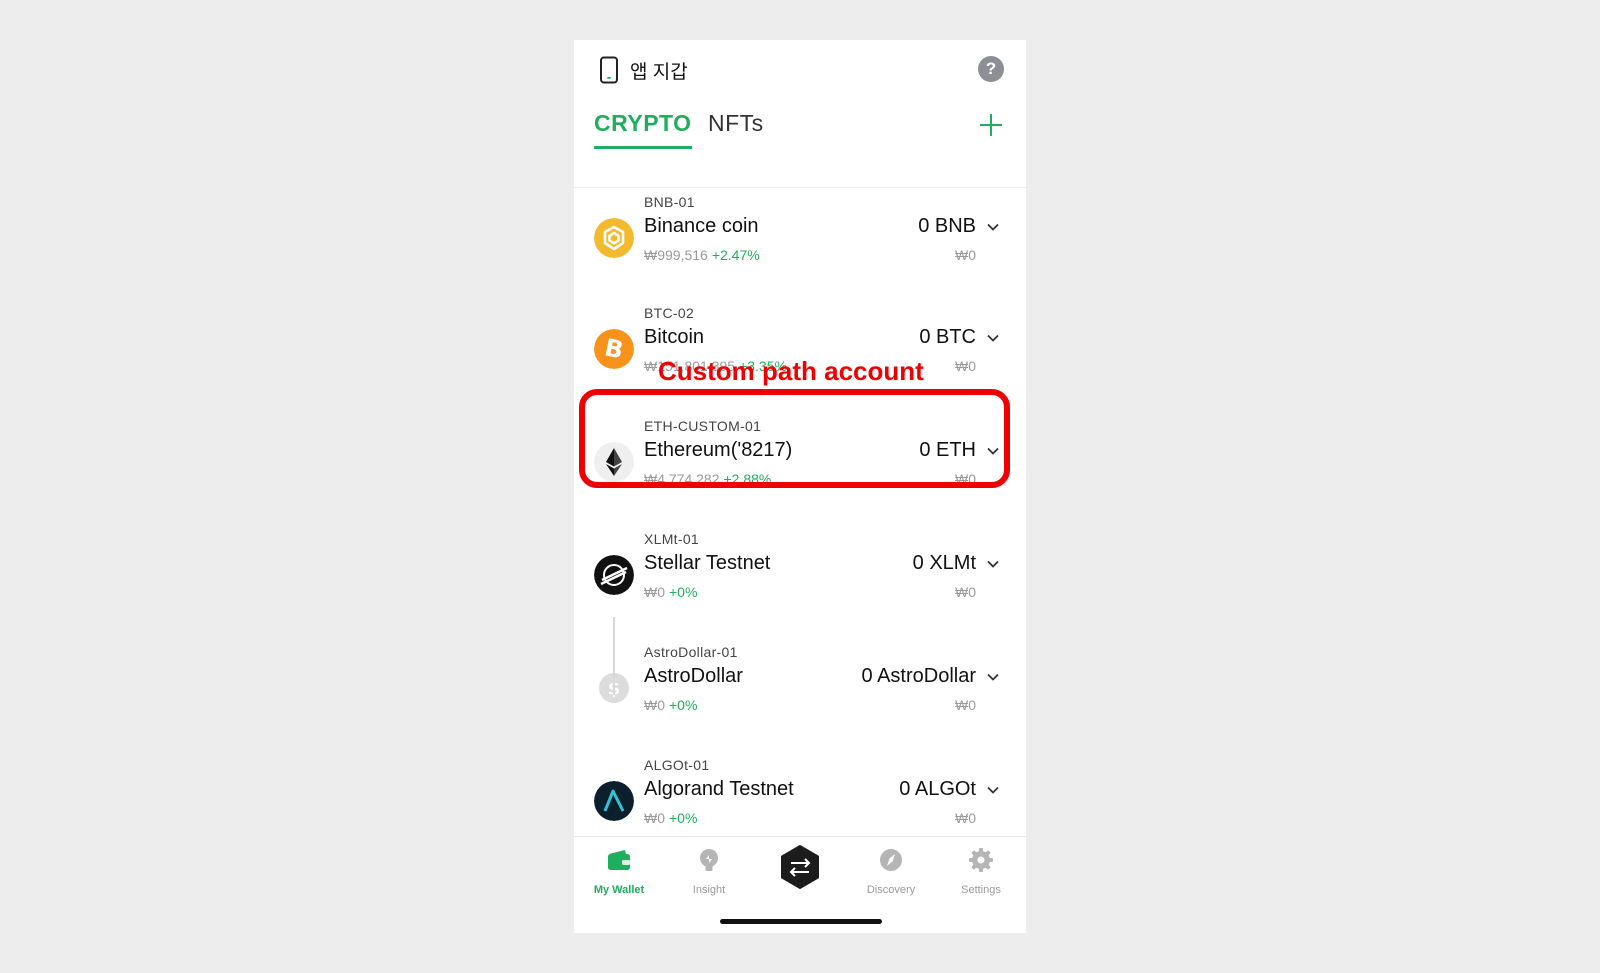 This screenshot has width=1600, height=973. I want to click on phone-icon, so click(609, 70).